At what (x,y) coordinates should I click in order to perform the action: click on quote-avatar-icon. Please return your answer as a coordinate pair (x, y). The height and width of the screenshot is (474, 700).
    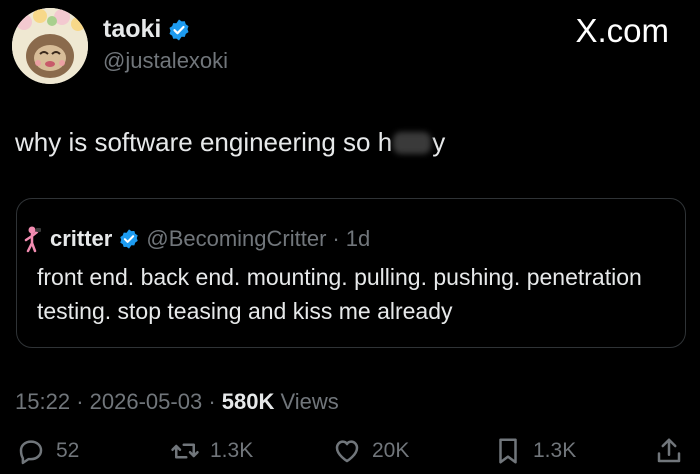
    Looking at the image, I should click on (32, 239).